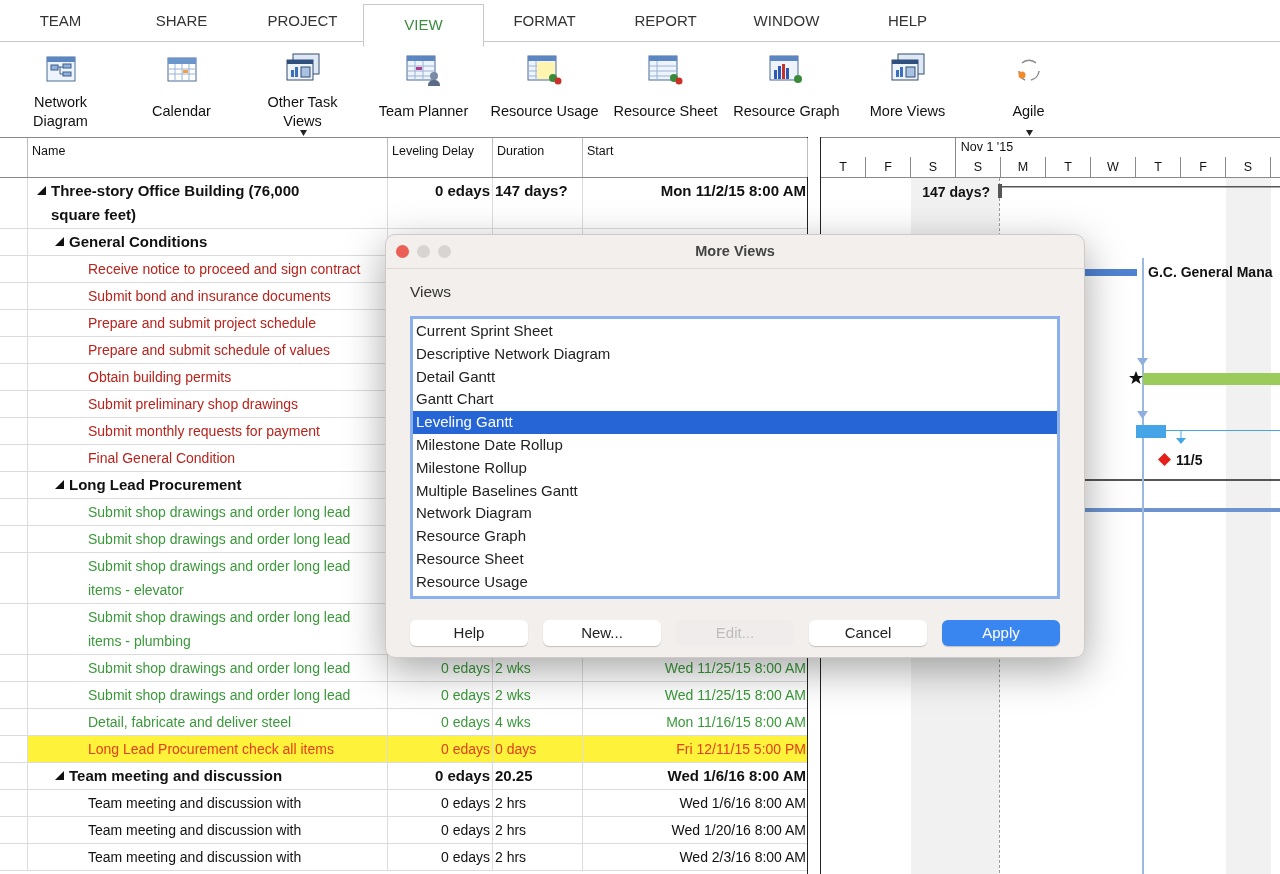 The height and width of the screenshot is (874, 1280). What do you see at coordinates (735, 354) in the screenshot?
I see `list-item: Descriptive Network Diagram` at bounding box center [735, 354].